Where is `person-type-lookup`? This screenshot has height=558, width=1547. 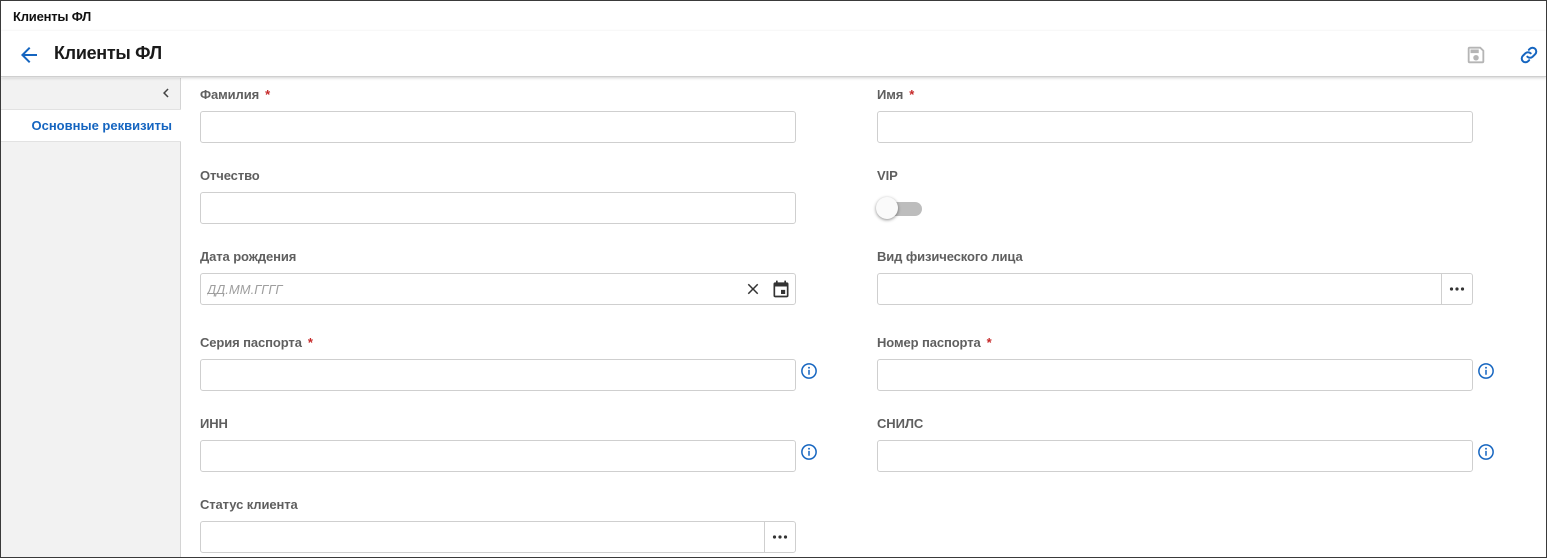
person-type-lookup is located at coordinates (1175, 289).